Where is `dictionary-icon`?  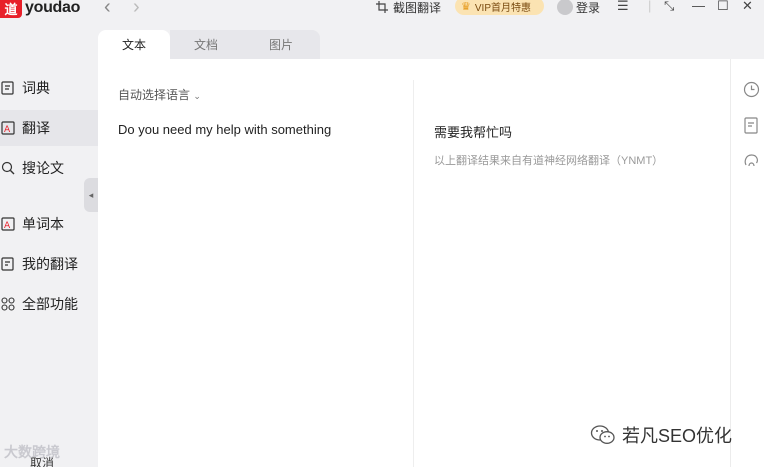
dictionary-icon is located at coordinates (8, 88).